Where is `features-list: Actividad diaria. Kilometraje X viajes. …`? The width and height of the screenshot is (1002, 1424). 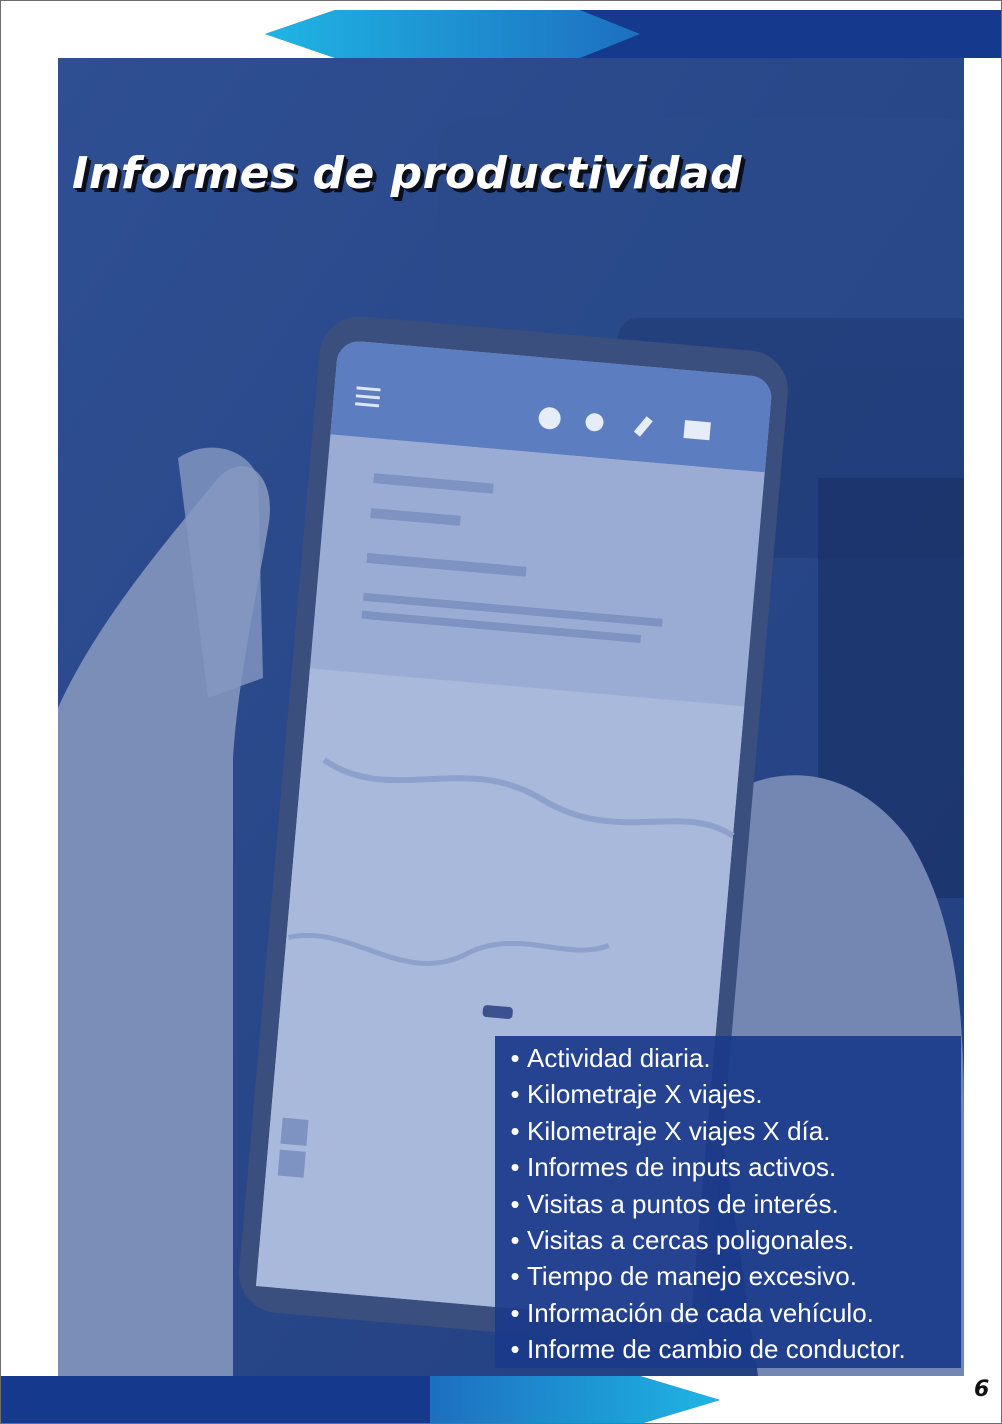
features-list: Actividad diaria. Kilometraje X viajes. … is located at coordinates (704, 1204).